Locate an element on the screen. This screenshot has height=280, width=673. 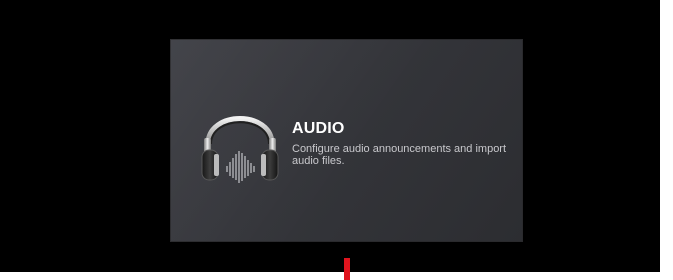
red-marker is located at coordinates (347, 269).